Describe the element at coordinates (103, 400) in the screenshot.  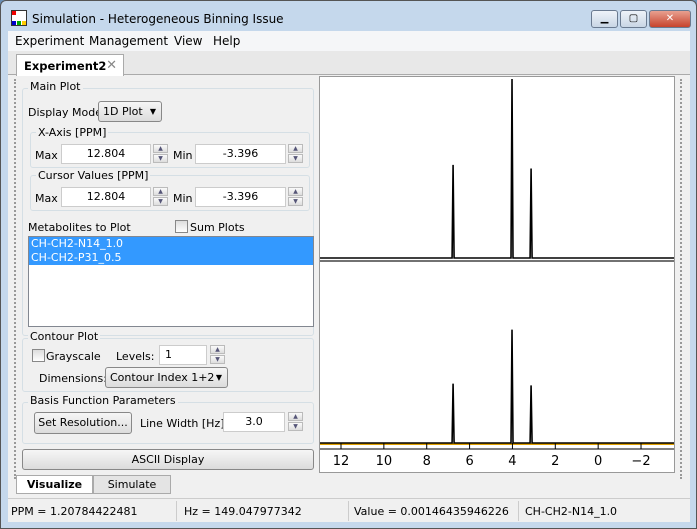
I see `basis-label: Basis Function Parameters` at that location.